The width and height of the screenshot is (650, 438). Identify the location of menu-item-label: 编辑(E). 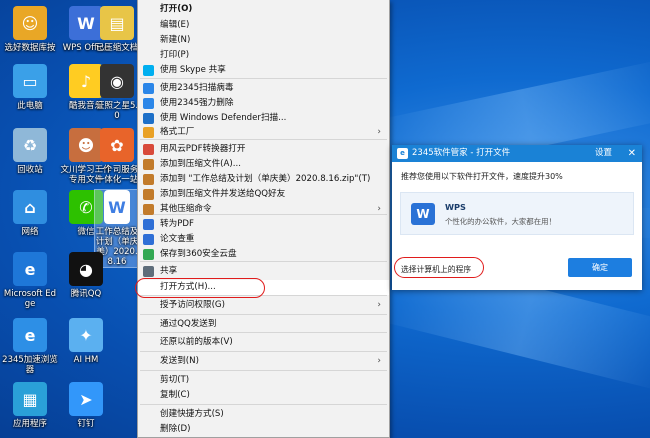
(175, 25).